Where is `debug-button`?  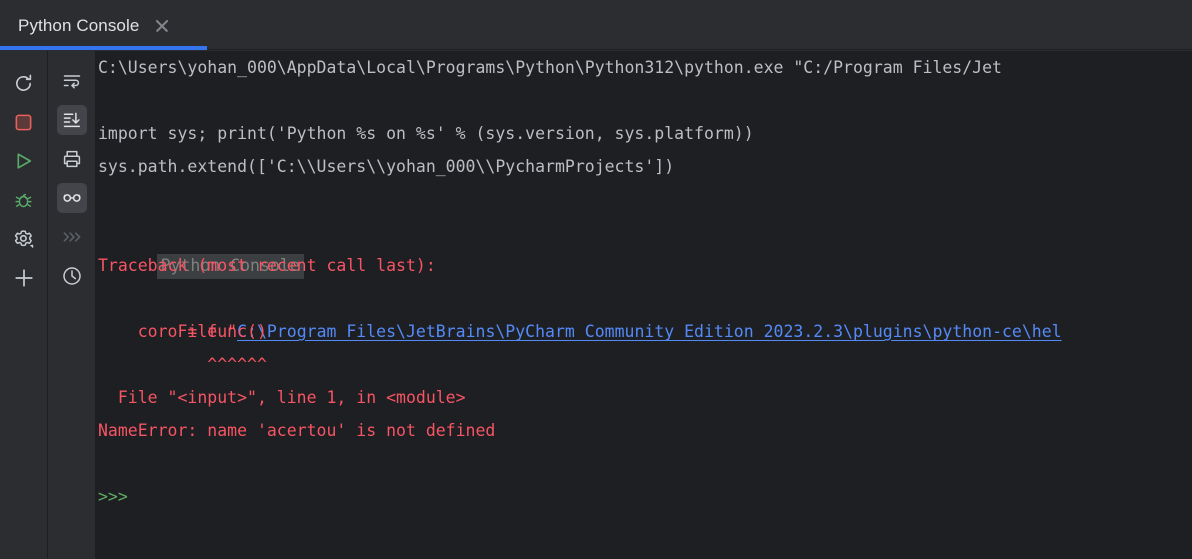 debug-button is located at coordinates (24, 200).